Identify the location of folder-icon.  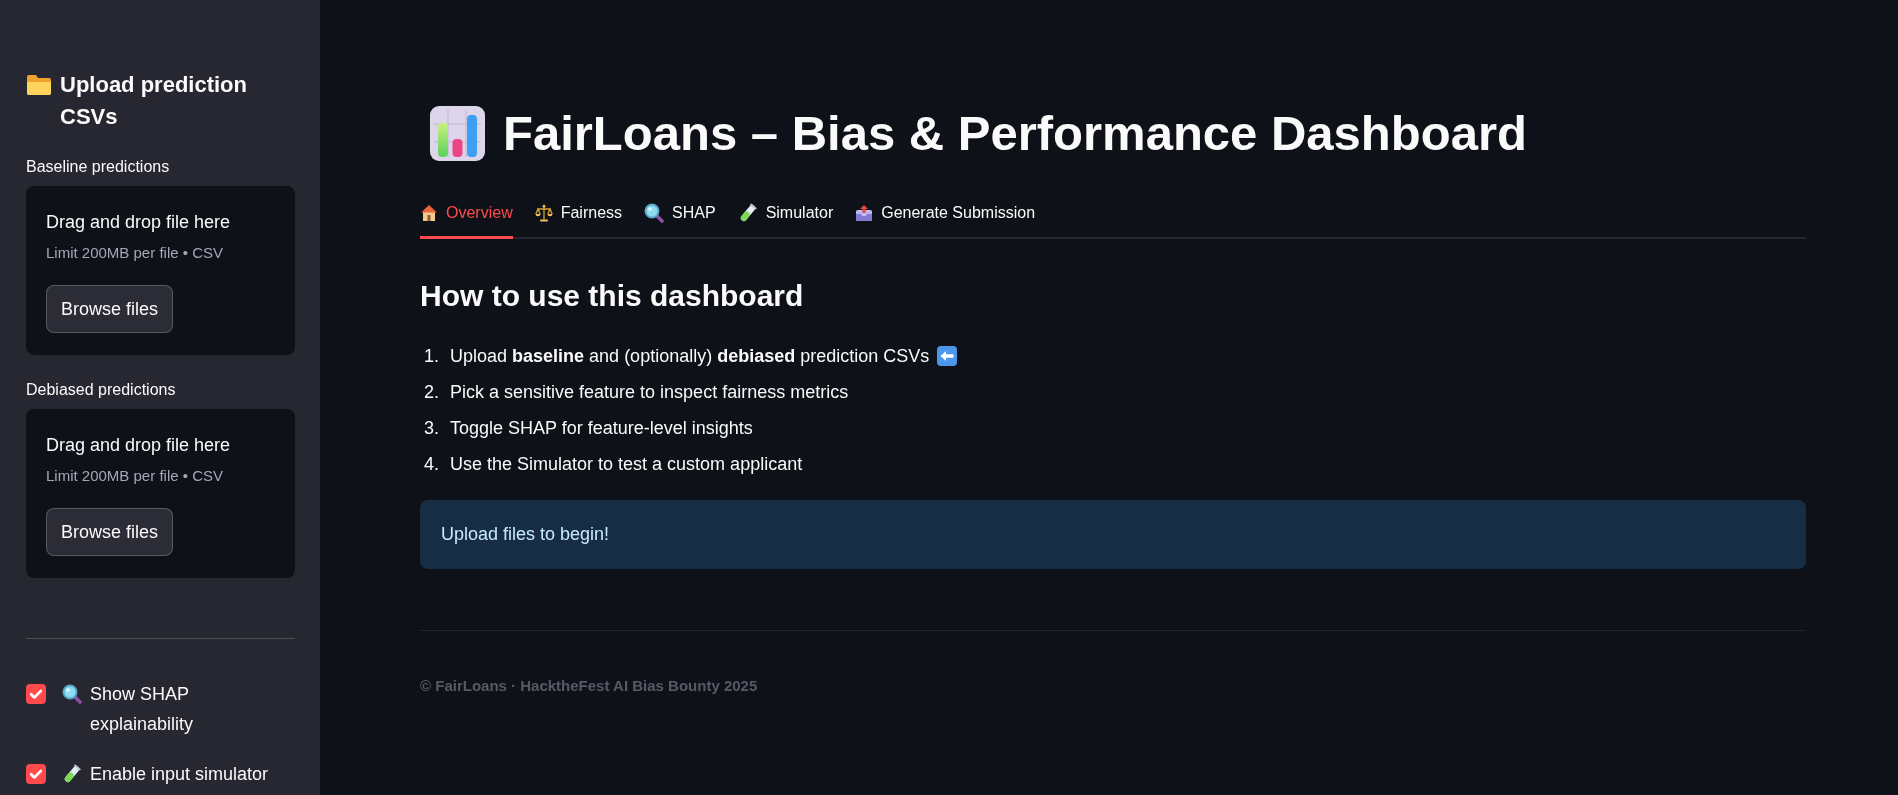
(39, 85).